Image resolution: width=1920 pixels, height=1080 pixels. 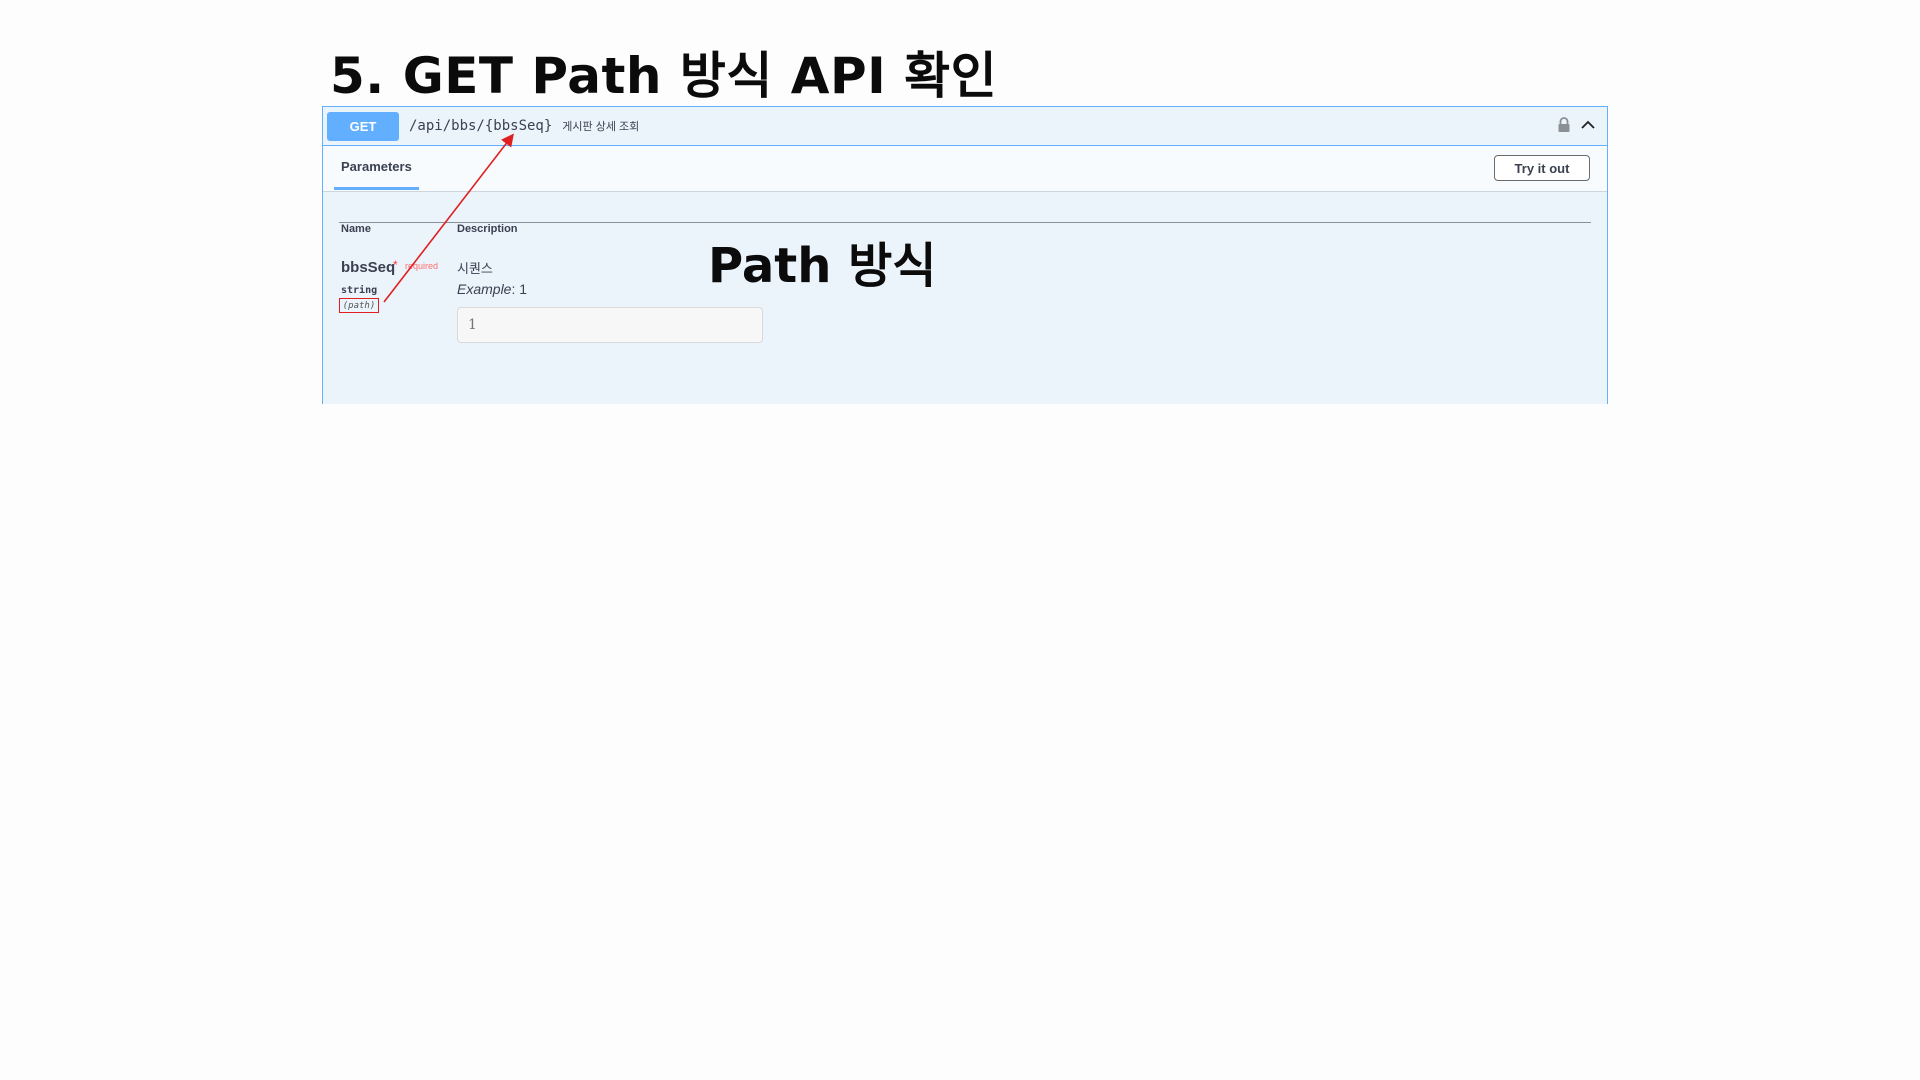 I want to click on endpoint-path: /api/bbs/{bbsSeq}, so click(x=480, y=126).